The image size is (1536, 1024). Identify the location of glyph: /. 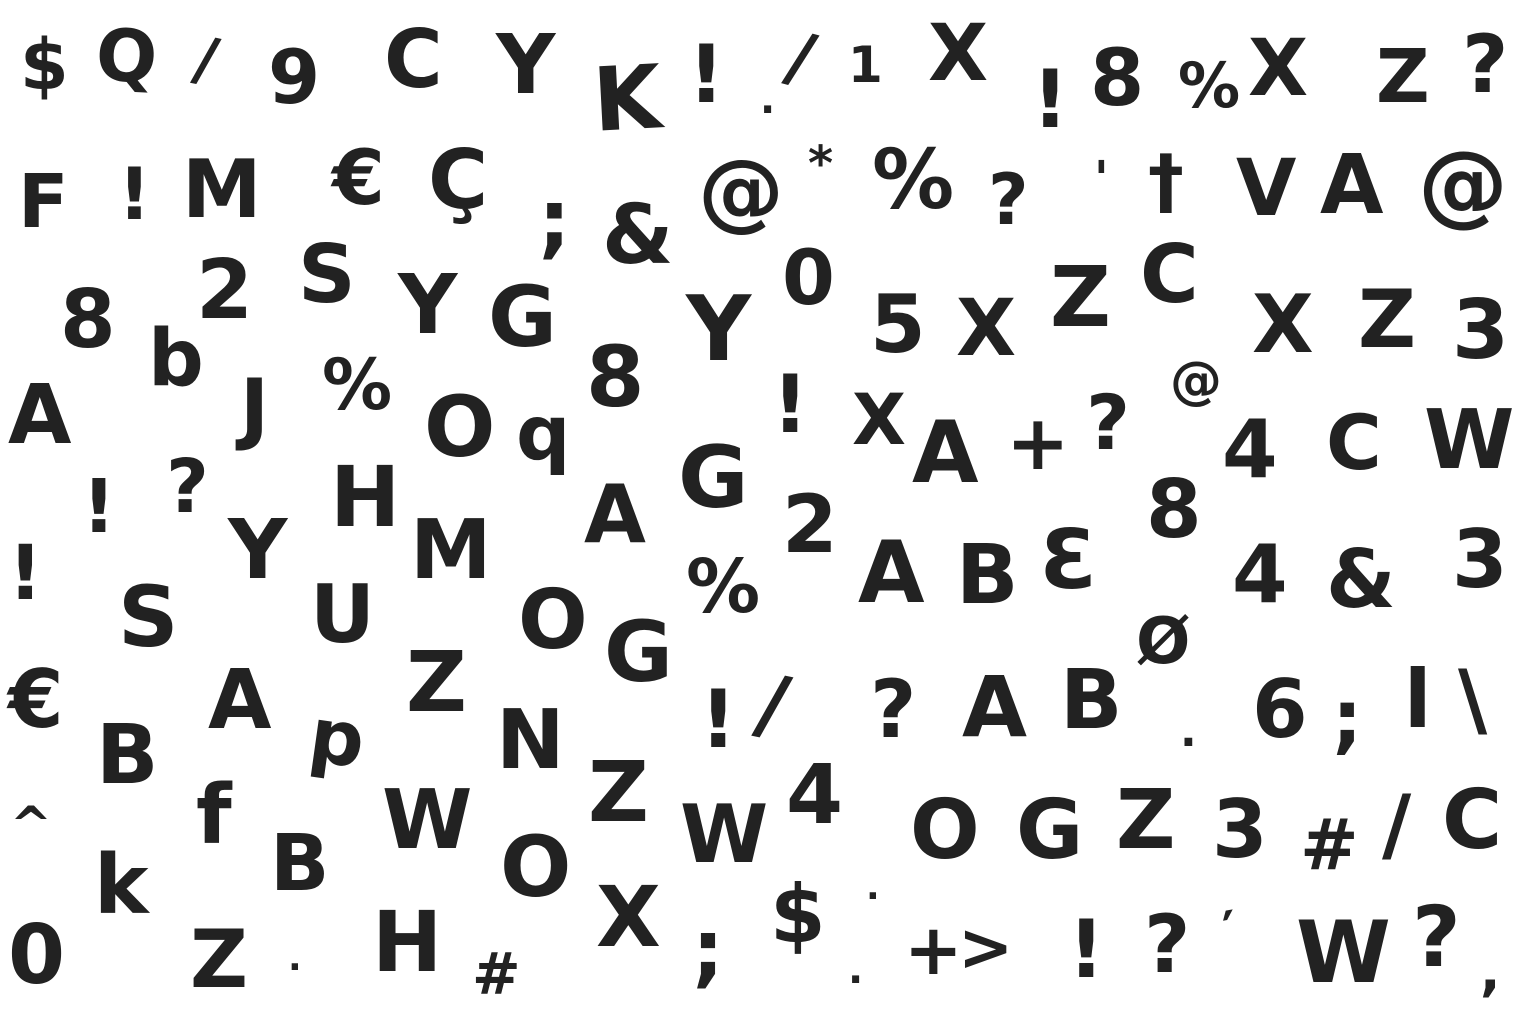
(772, 704).